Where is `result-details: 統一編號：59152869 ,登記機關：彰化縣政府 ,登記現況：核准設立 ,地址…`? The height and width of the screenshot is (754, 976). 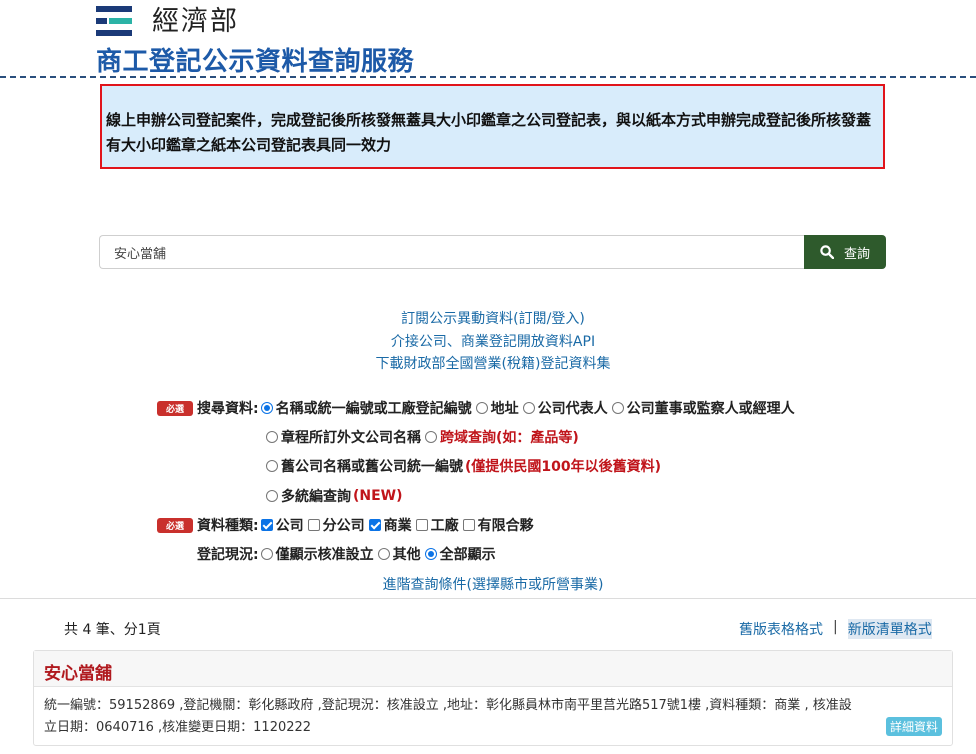
result-details: 統一編號：59152869 ,登記機關：彰化縣政府 ,登記現況：核准設立 ,地址… is located at coordinates (493, 713).